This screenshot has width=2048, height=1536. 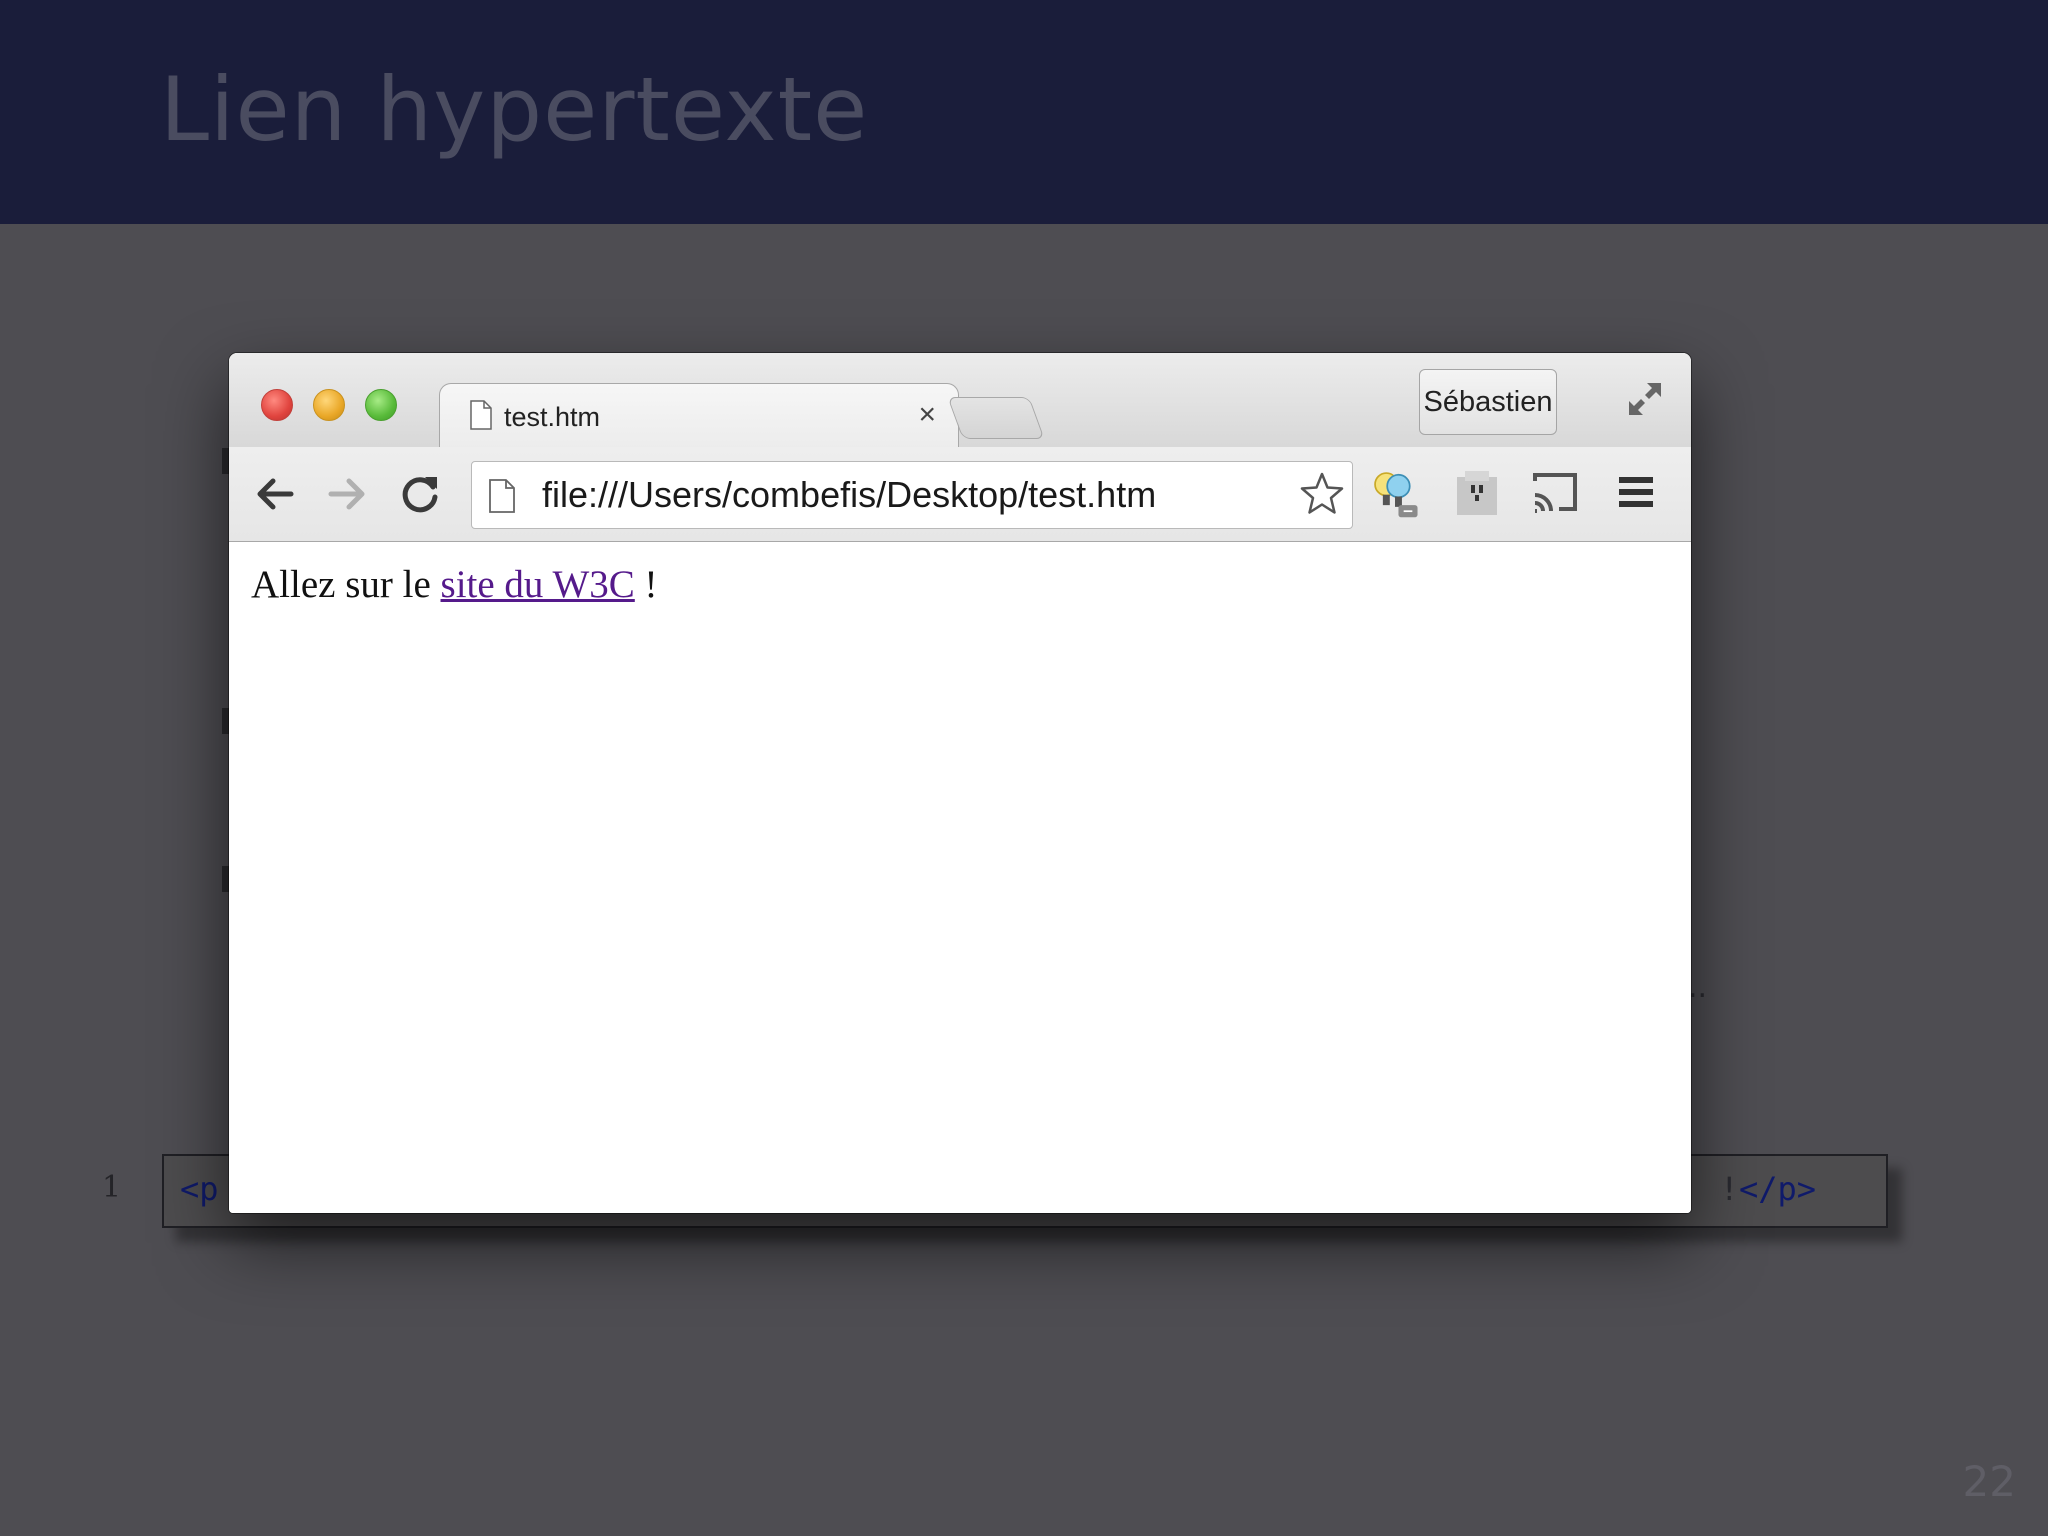 What do you see at coordinates (552, 417) in the screenshot?
I see `tab-title: test.htm` at bounding box center [552, 417].